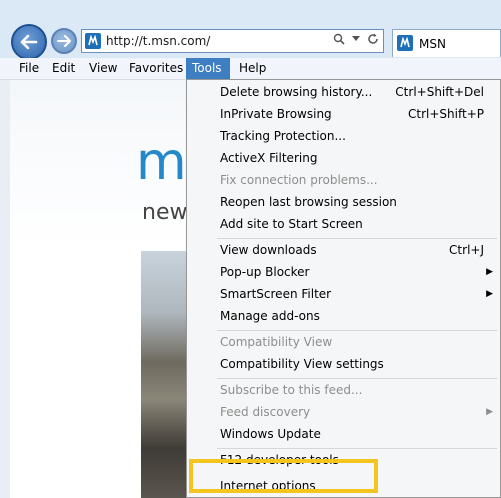 This screenshot has height=498, width=501. What do you see at coordinates (165, 374) in the screenshot?
I see `news-photo` at bounding box center [165, 374].